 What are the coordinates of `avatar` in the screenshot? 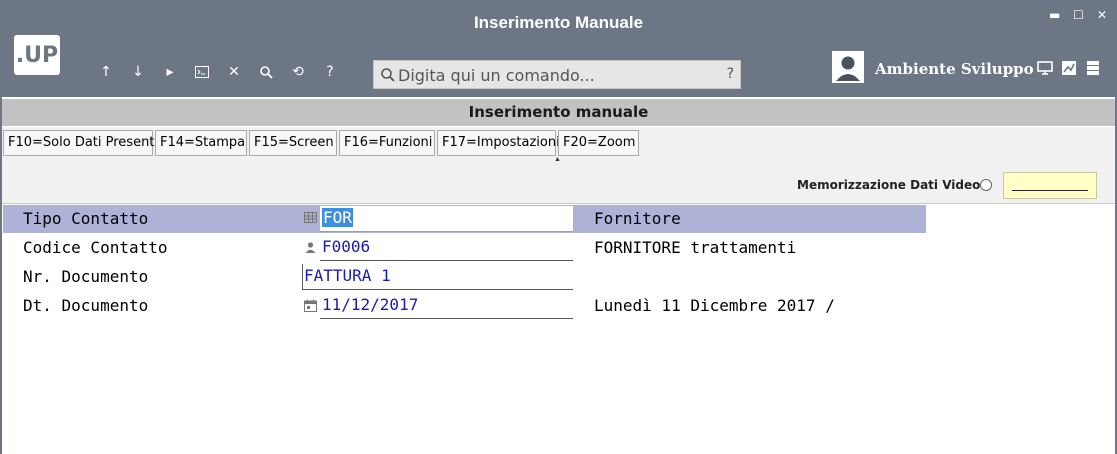 It's located at (848, 67).